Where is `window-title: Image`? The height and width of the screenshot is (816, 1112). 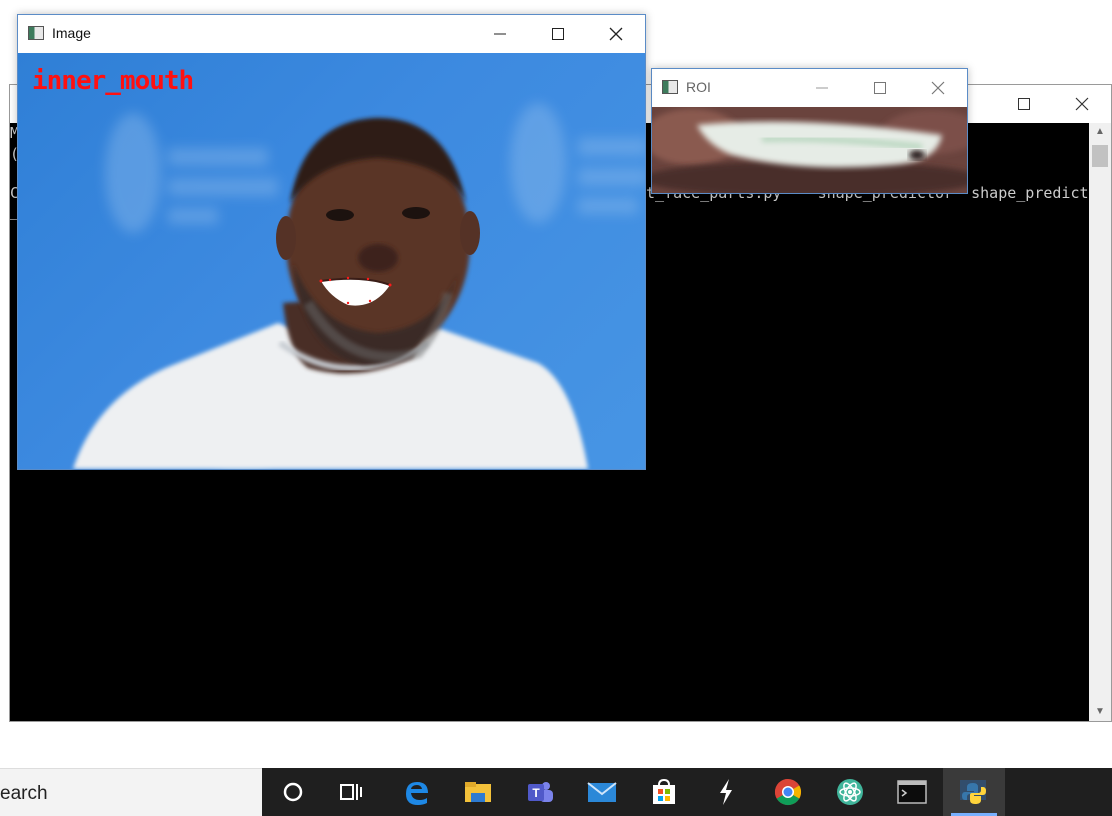 window-title: Image is located at coordinates (71, 33).